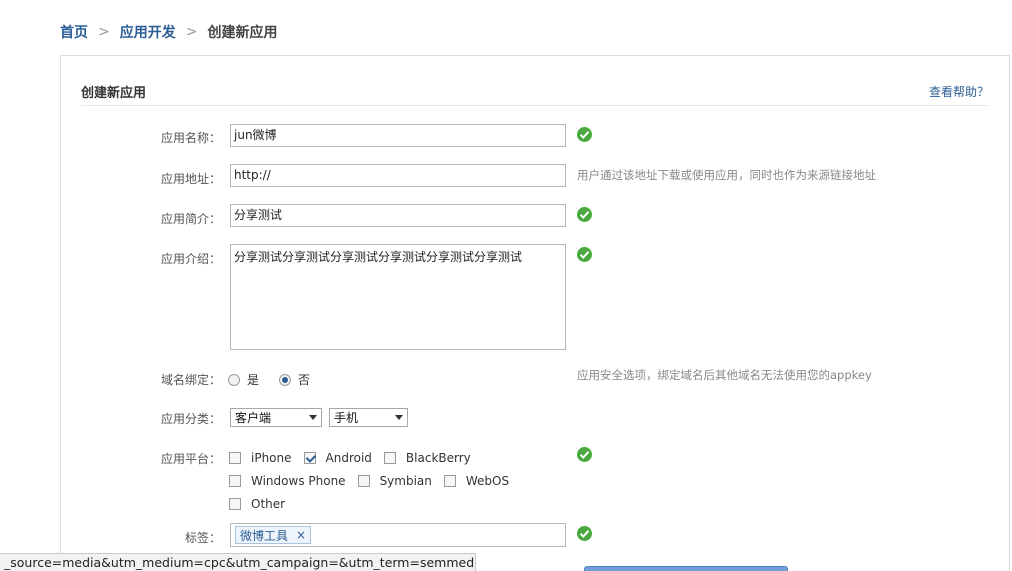  What do you see at coordinates (190, 259) in the screenshot?
I see `app-intro-label: 应用介绍：` at bounding box center [190, 259].